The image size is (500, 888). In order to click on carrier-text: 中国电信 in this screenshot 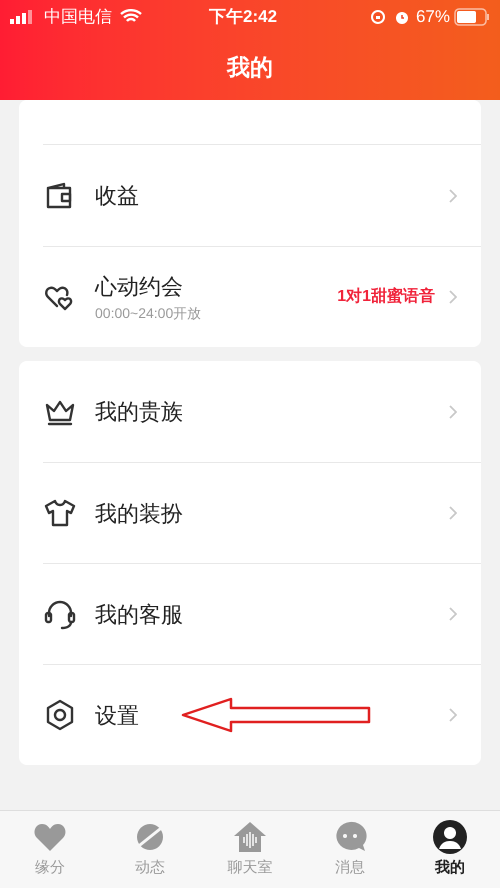, I will do `click(78, 17)`.